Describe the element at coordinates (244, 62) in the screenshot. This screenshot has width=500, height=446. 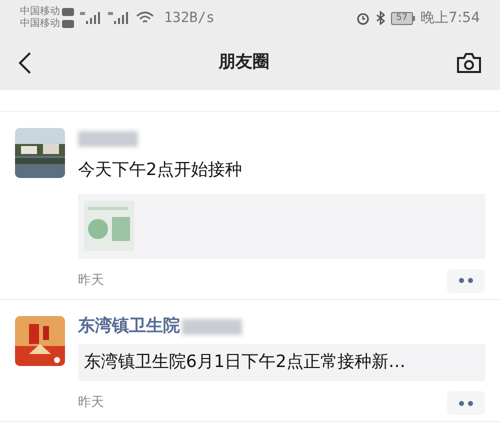
I see `page-title: 朋友圈` at that location.